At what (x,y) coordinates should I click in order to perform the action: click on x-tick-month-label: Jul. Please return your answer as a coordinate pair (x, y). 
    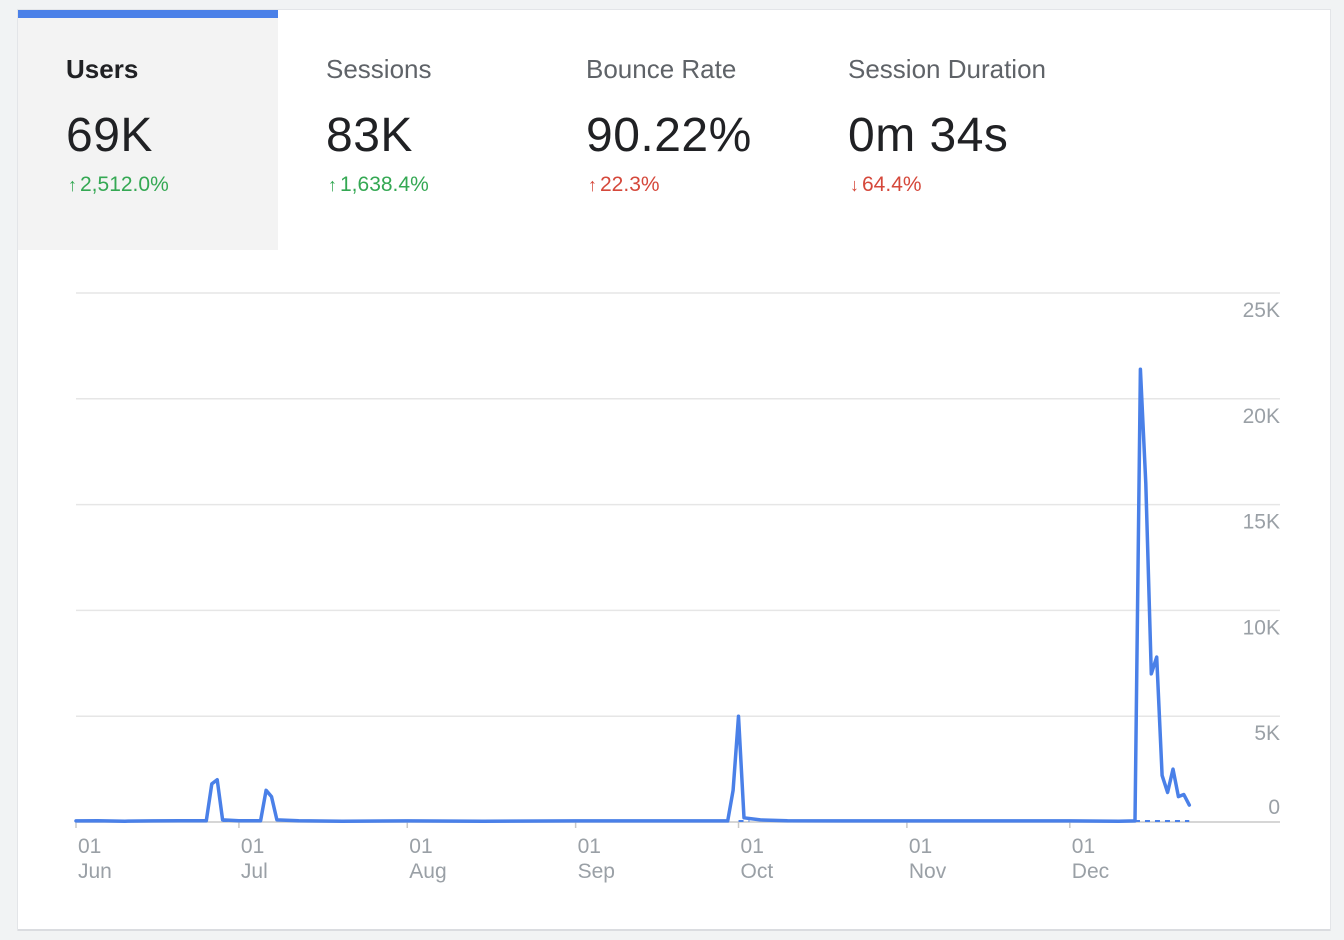
    Looking at the image, I should click on (254, 871).